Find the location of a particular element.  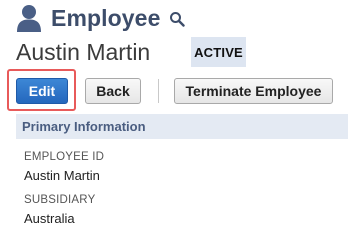

page-title: Employee is located at coordinates (106, 17).